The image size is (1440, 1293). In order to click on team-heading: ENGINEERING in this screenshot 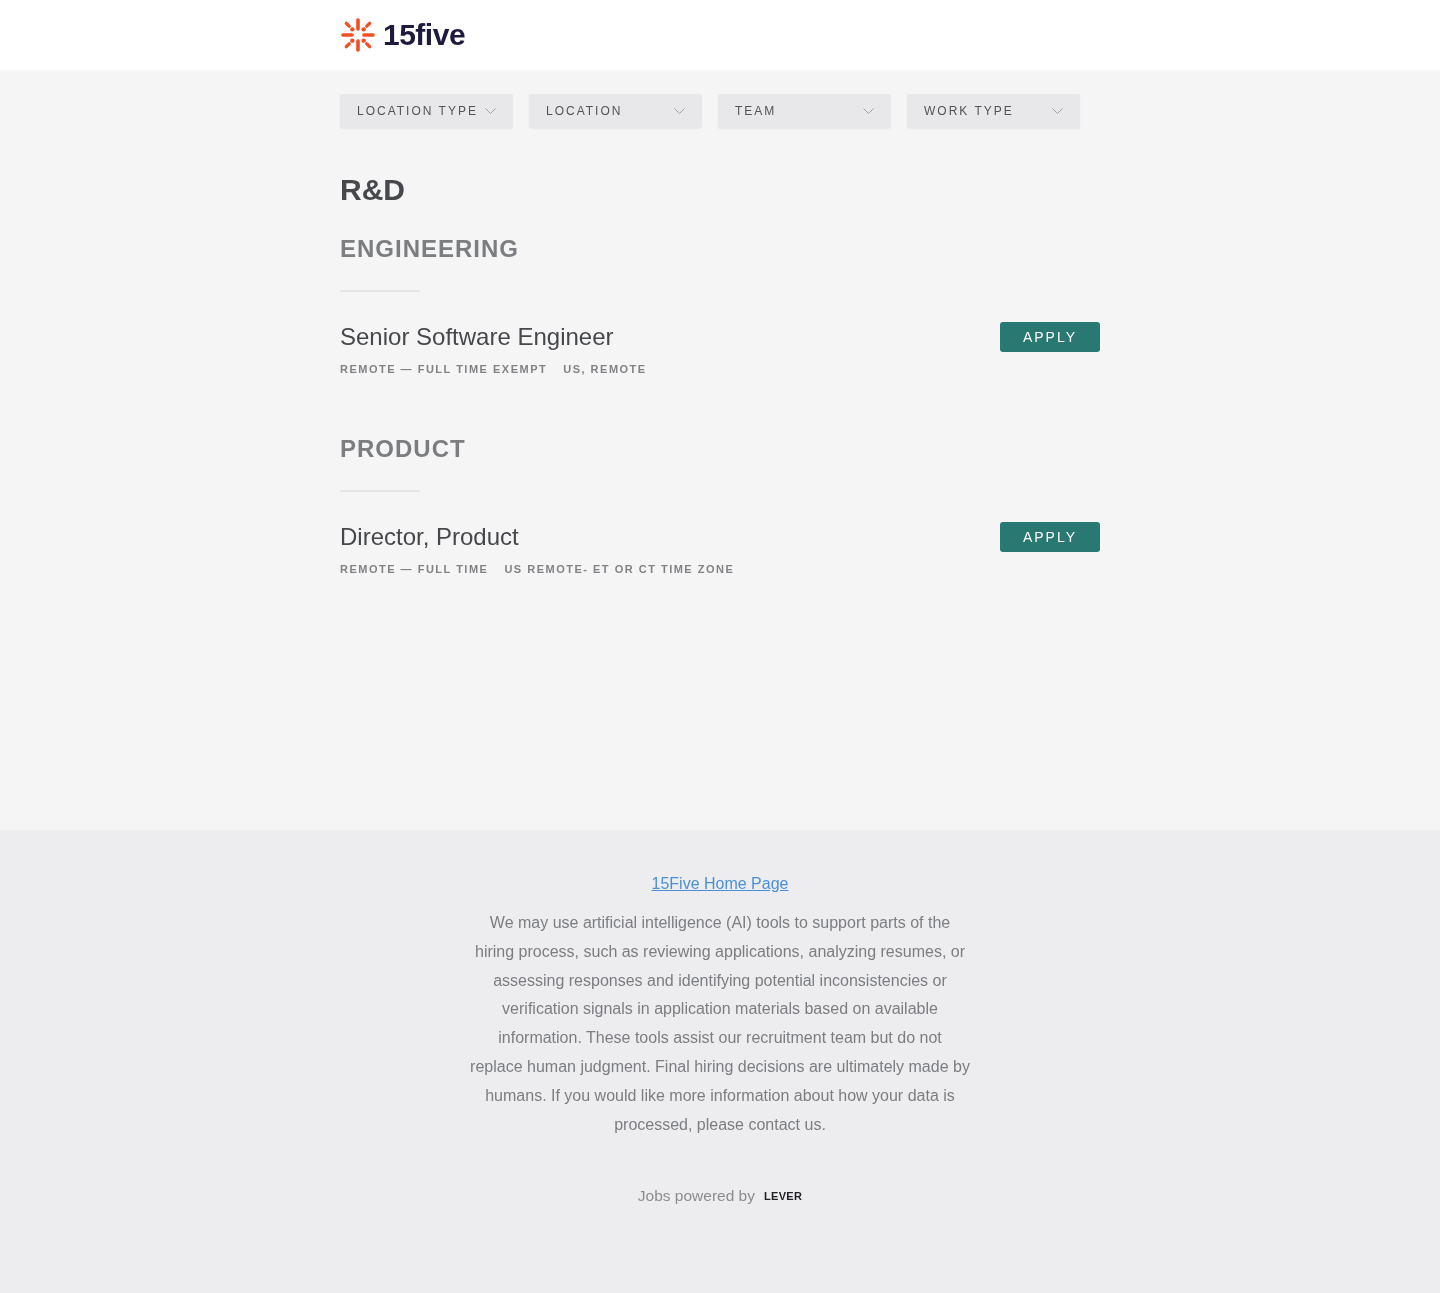, I will do `click(430, 249)`.